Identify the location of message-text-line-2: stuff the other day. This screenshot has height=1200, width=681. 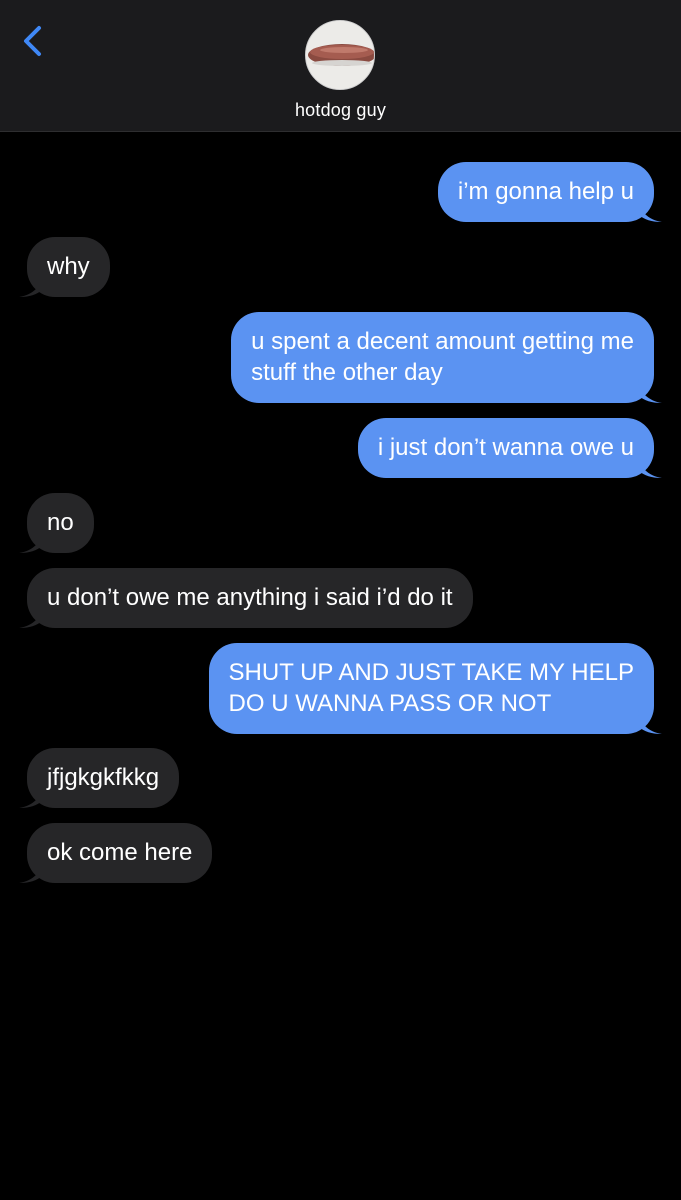
(347, 372).